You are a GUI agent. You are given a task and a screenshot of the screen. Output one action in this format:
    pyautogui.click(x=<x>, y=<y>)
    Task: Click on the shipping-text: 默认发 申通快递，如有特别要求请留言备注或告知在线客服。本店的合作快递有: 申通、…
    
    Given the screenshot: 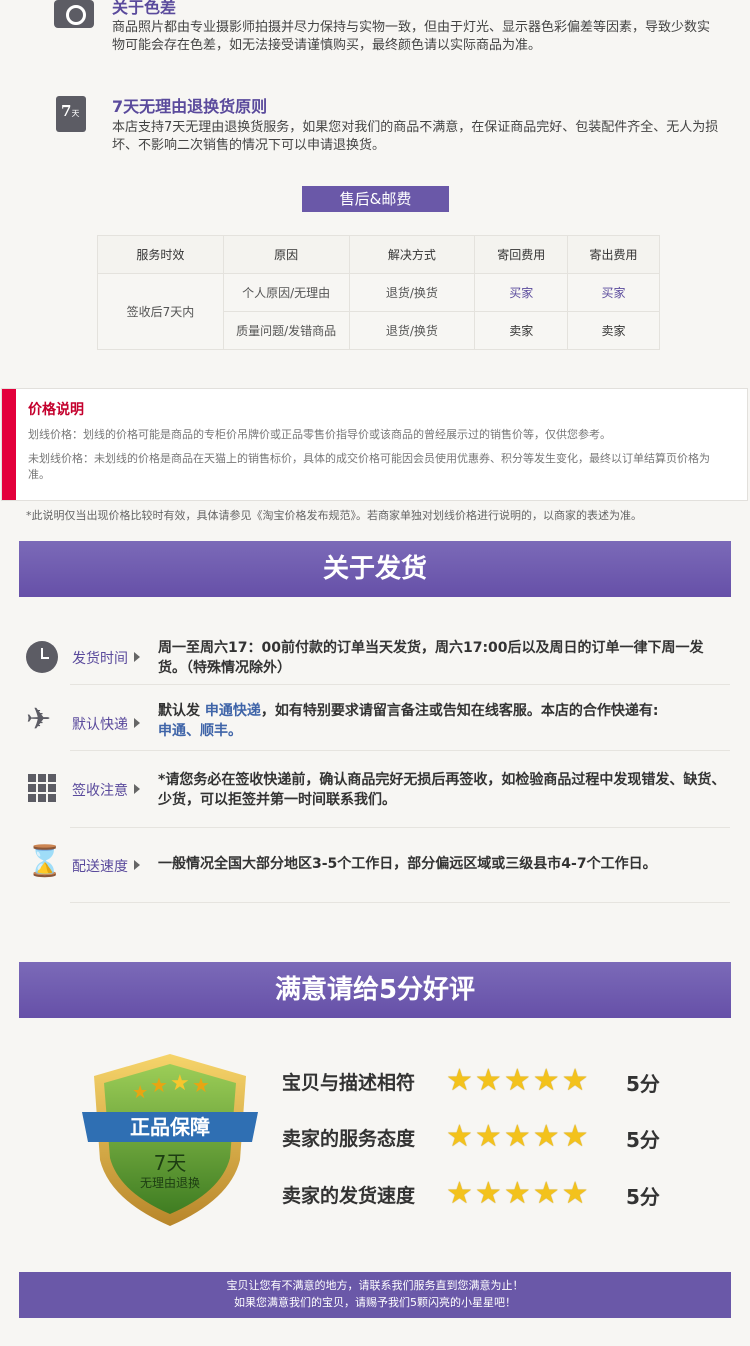 What is the action you would take?
    pyautogui.click(x=408, y=721)
    